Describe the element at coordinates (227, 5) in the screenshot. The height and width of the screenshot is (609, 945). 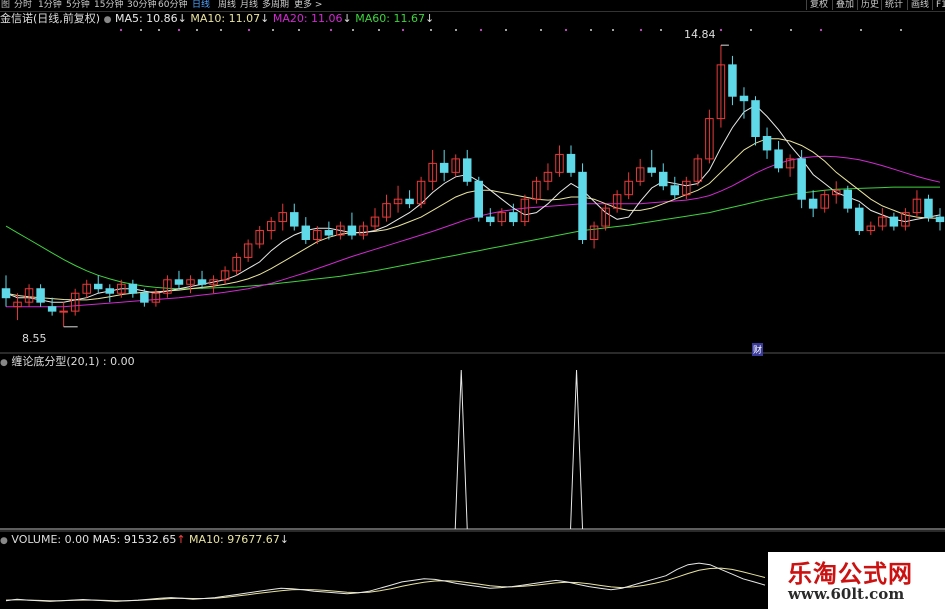
I see `timeframe-7: 周线` at that location.